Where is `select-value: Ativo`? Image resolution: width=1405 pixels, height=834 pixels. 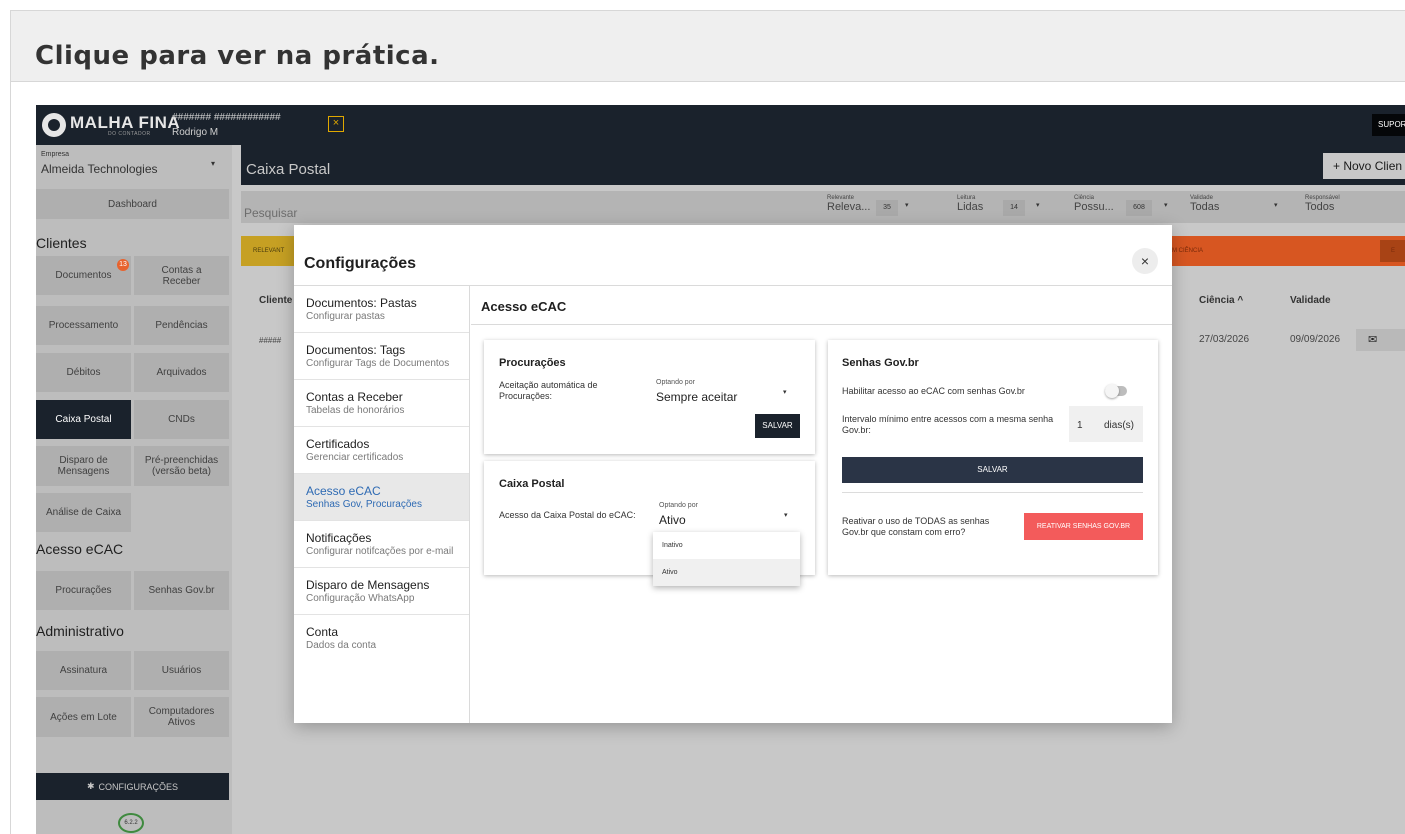 select-value: Ativo is located at coordinates (672, 520).